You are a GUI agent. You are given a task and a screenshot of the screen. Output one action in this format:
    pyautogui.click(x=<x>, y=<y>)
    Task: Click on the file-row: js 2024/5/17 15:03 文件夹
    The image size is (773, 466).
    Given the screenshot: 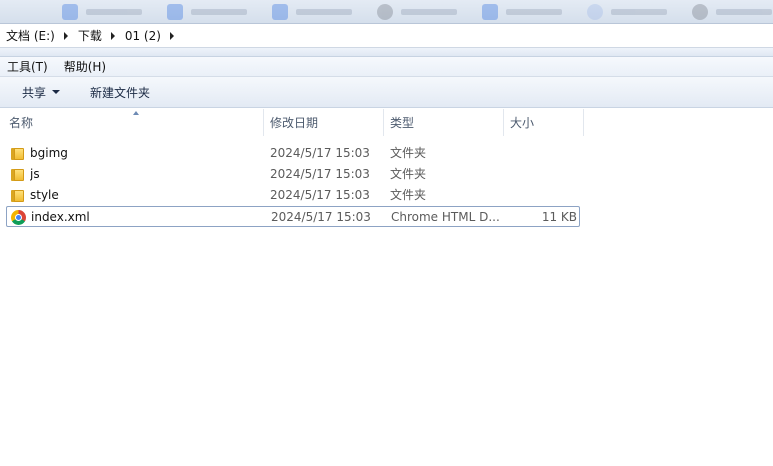 What is the action you would take?
    pyautogui.click(x=293, y=174)
    